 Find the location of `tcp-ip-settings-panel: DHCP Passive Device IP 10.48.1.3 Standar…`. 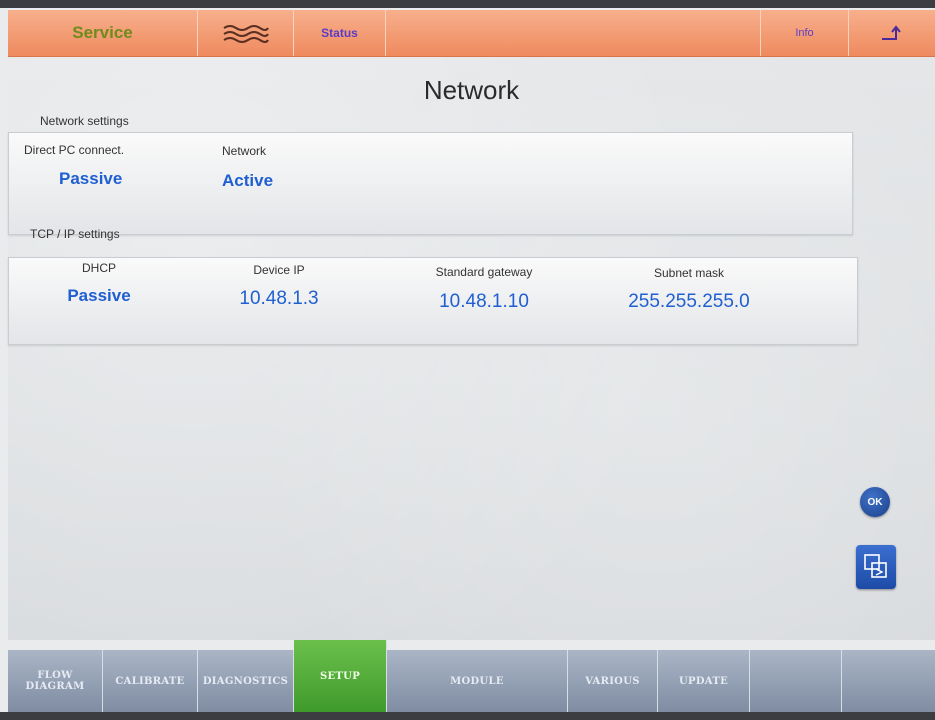

tcp-ip-settings-panel: DHCP Passive Device IP 10.48.1.3 Standar… is located at coordinates (433, 301).